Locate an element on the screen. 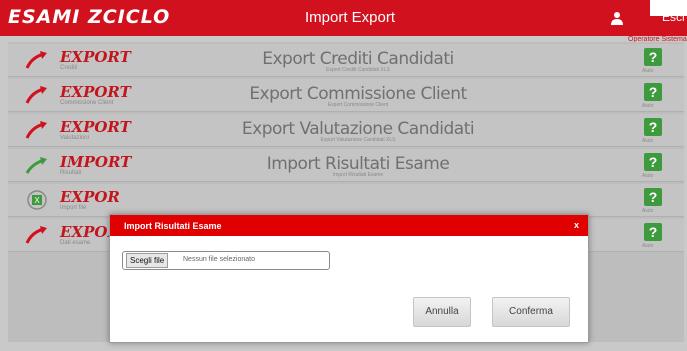 This screenshot has width=687, height=351. close-icon: x is located at coordinates (576, 225).